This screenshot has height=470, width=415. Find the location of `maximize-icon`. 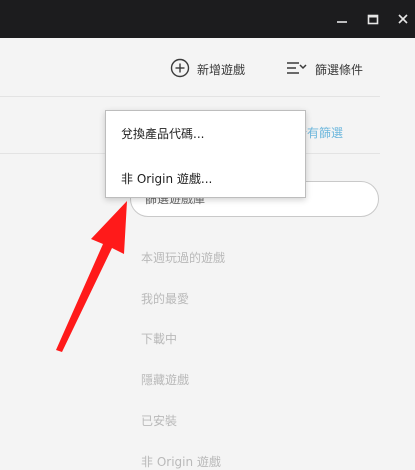

maximize-icon is located at coordinates (373, 19).